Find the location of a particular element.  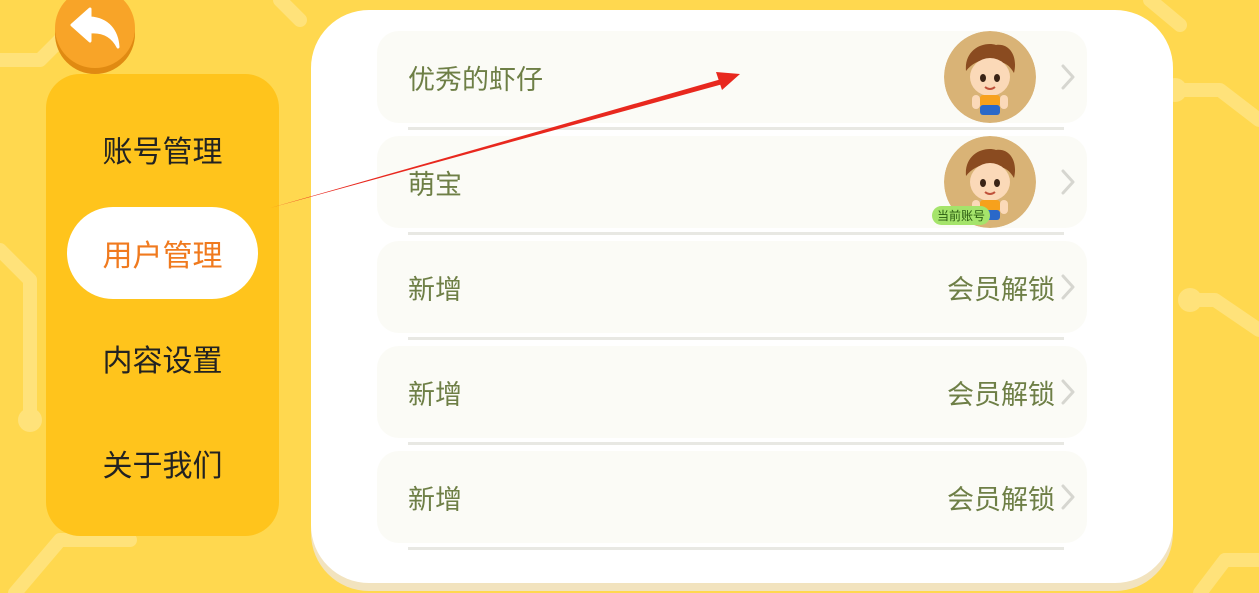

sidebar-item-account-management: 账号管理 is located at coordinates (162, 149).